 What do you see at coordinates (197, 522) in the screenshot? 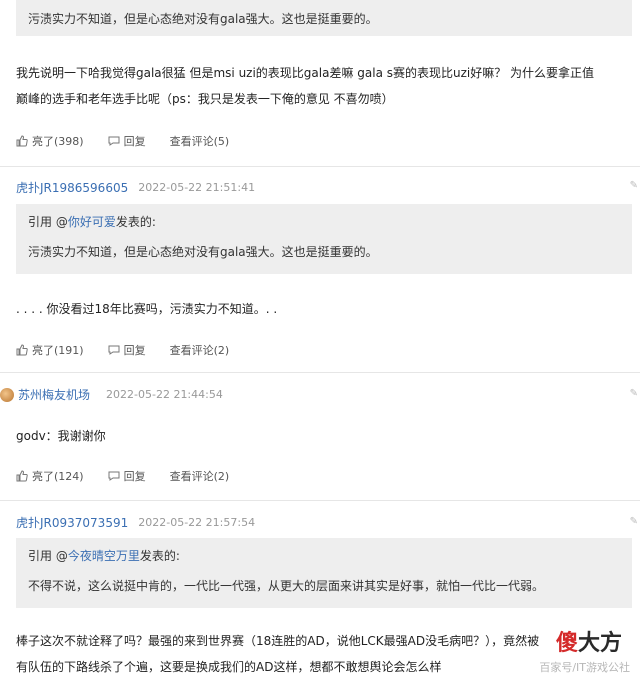
I see `timestamp: 2022-05-22 21:57:54` at bounding box center [197, 522].